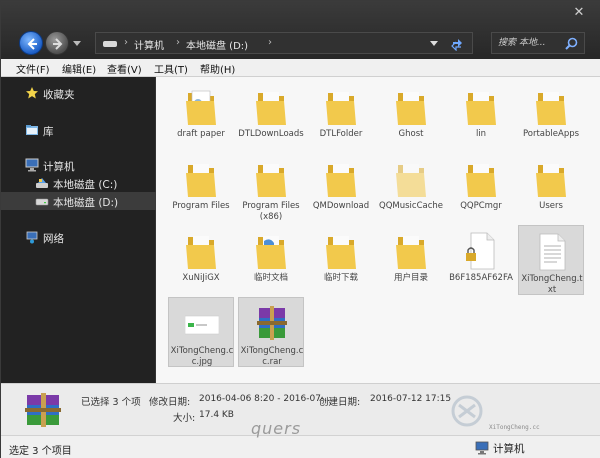 The width and height of the screenshot is (600, 458). What do you see at coordinates (53, 239) in the screenshot?
I see `sidebar-item-label: 网络` at bounding box center [53, 239].